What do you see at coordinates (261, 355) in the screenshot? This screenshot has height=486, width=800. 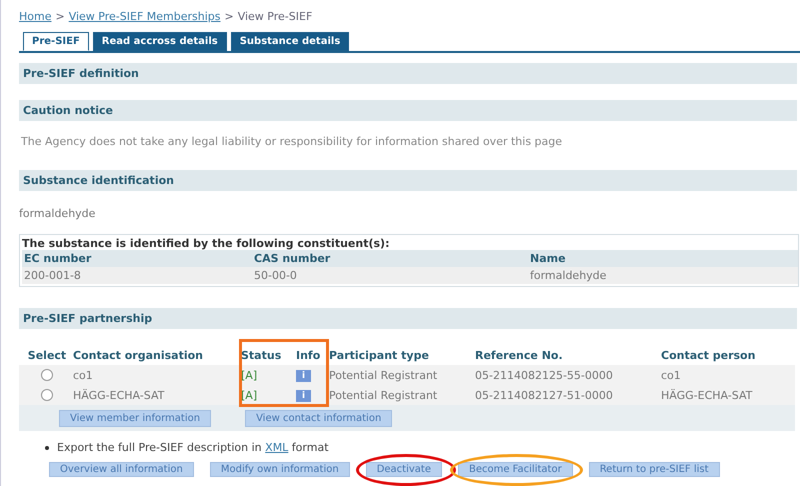 I see `column-header: Status` at bounding box center [261, 355].